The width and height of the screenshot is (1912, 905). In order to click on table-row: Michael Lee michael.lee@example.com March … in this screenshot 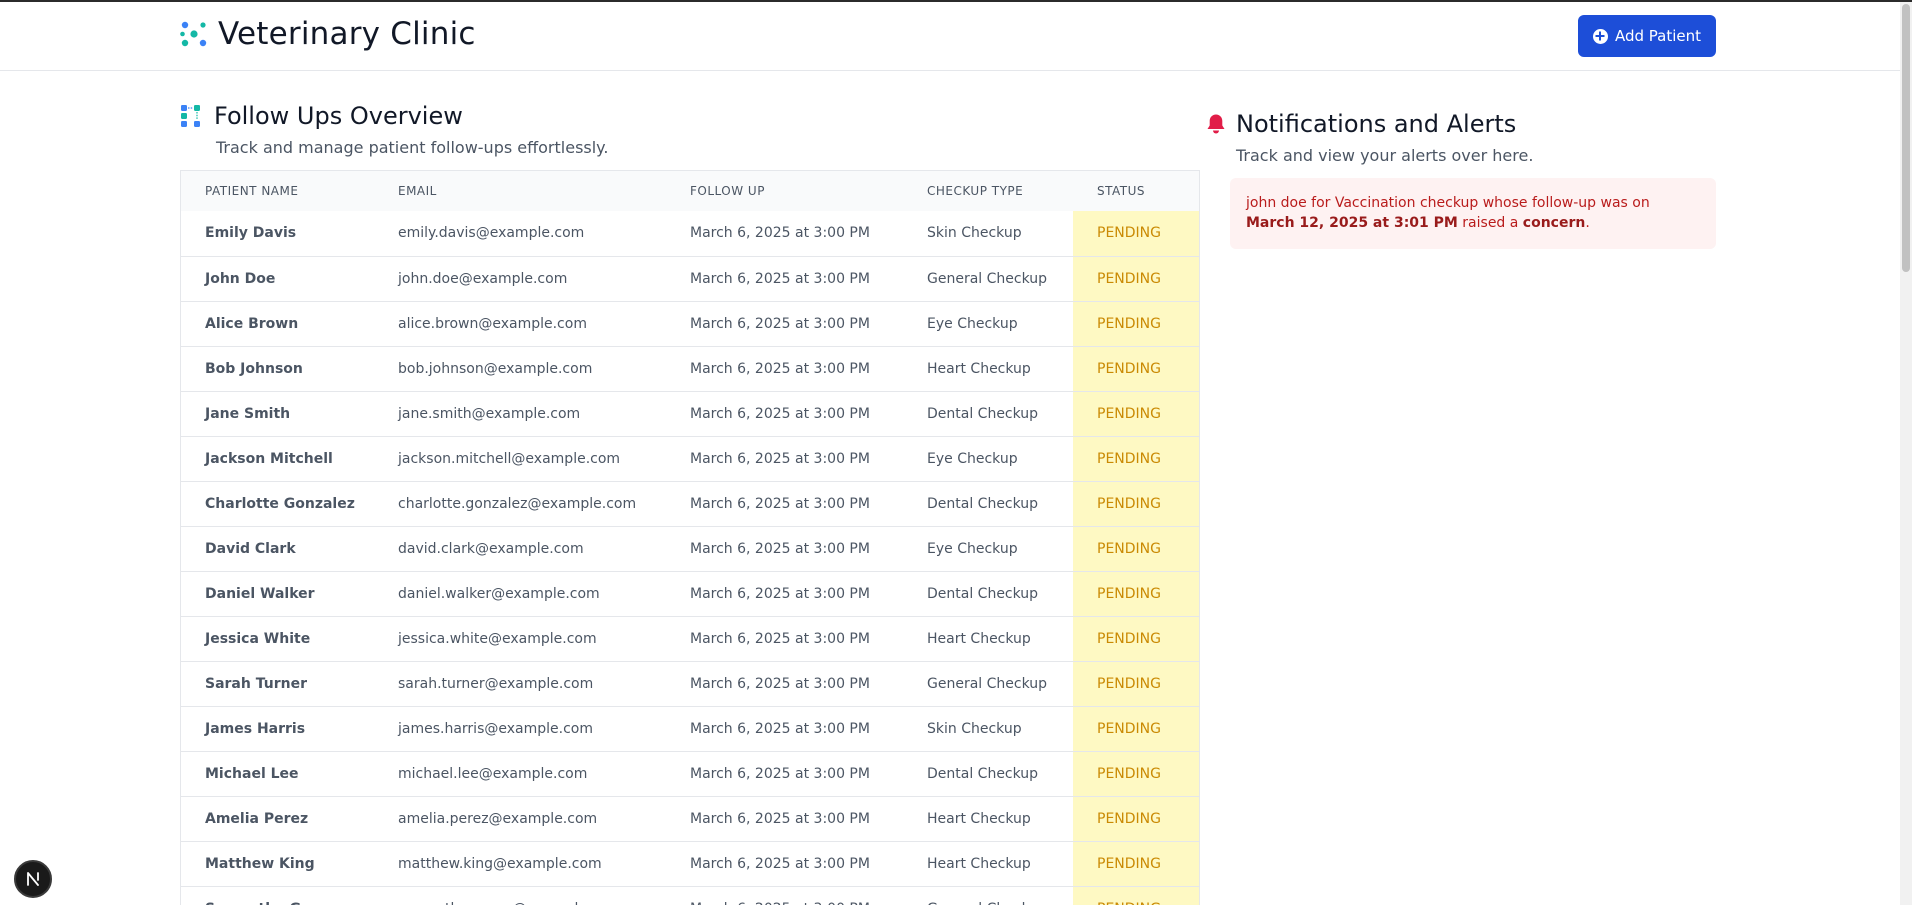, I will do `click(690, 773)`.